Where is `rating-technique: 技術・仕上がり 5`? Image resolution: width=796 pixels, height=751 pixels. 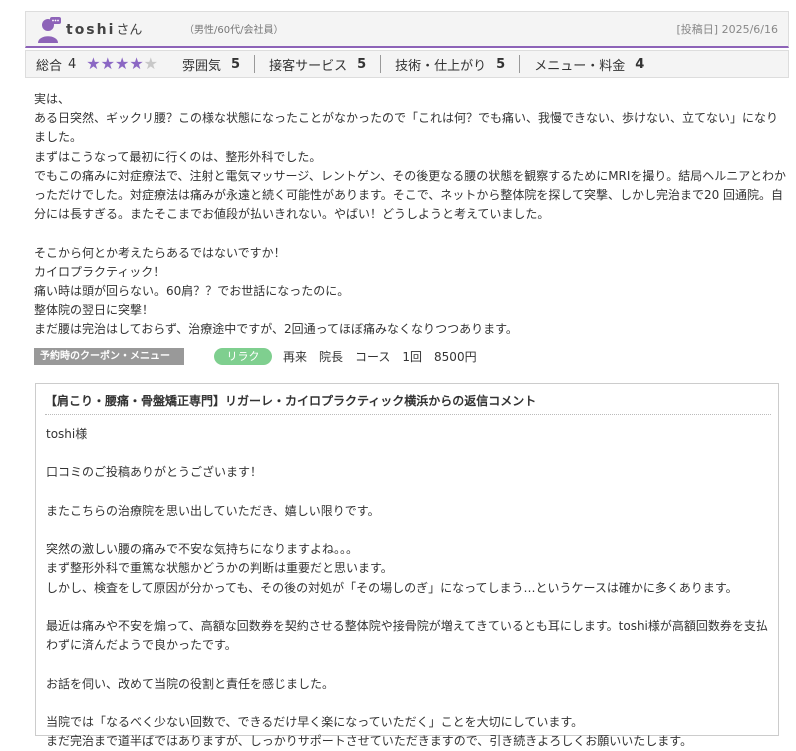
rating-technique: 技術・仕上がり 5 is located at coordinates (450, 64).